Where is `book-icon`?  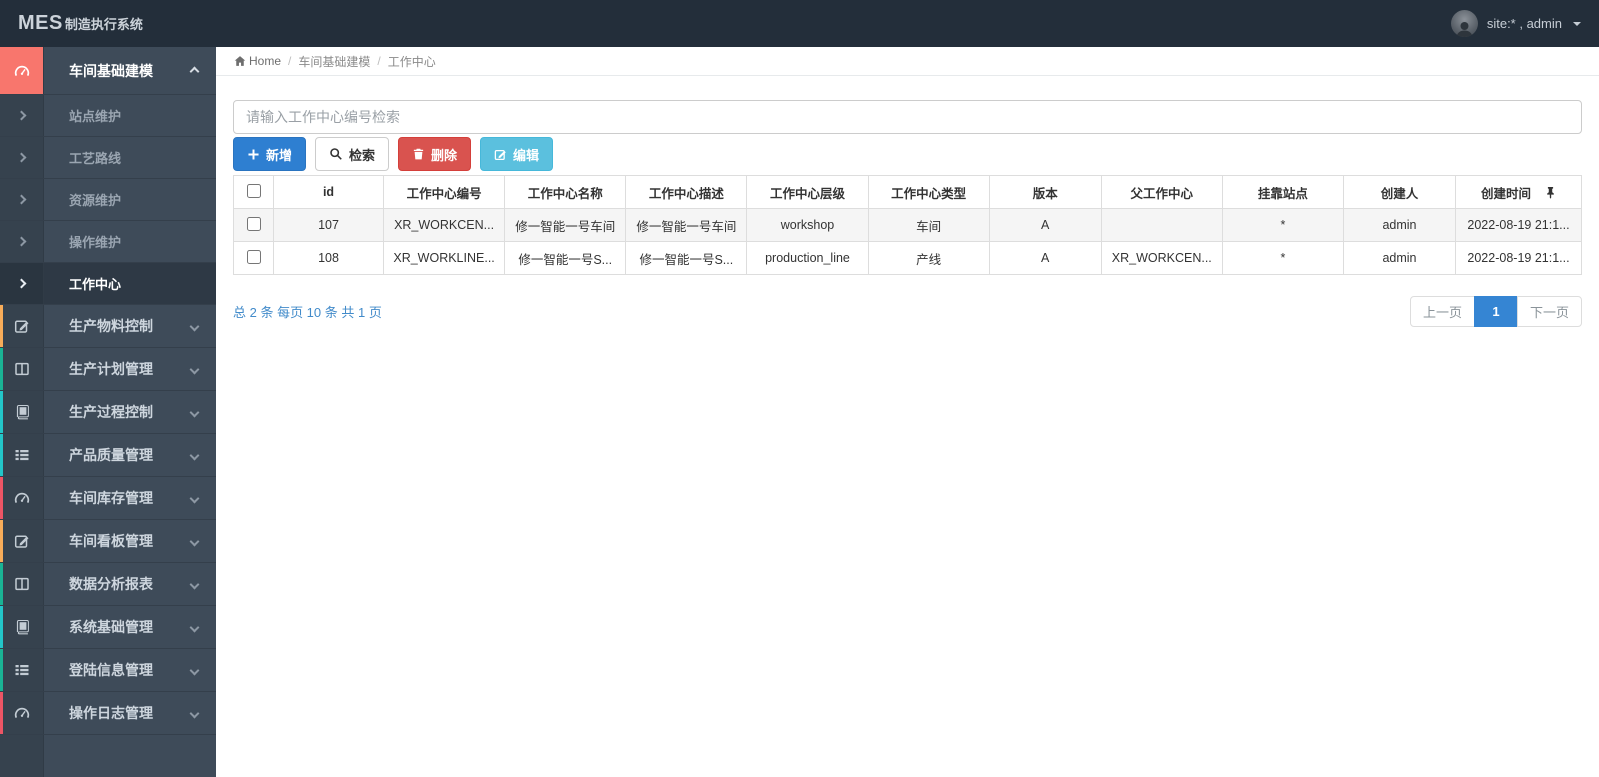 book-icon is located at coordinates (22, 412).